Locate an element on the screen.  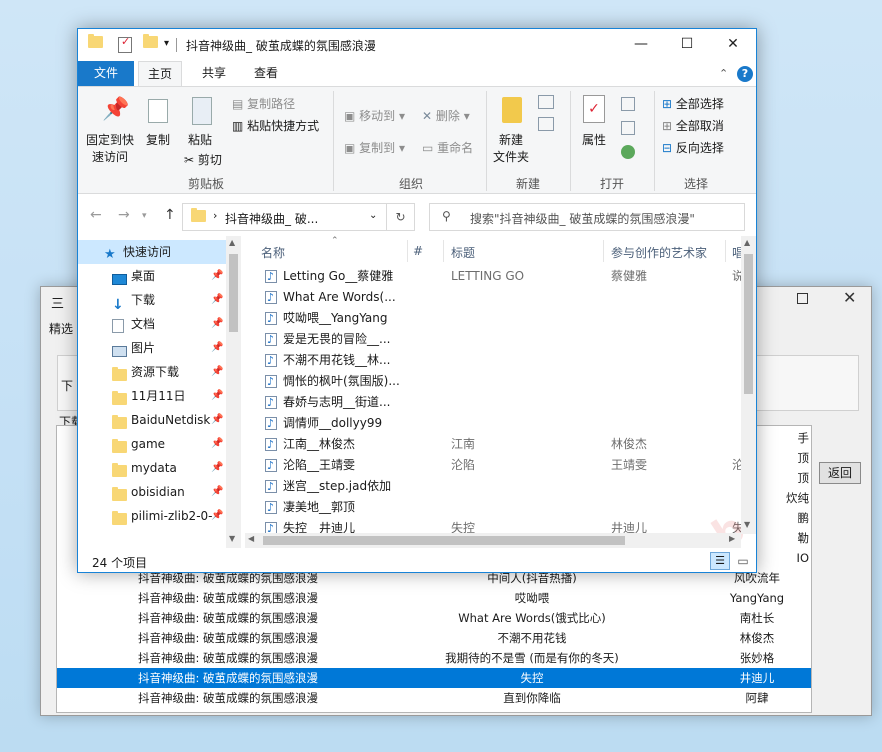
horizontal-scrollbar: ◀ ▶ is located at coordinates (493, 540).